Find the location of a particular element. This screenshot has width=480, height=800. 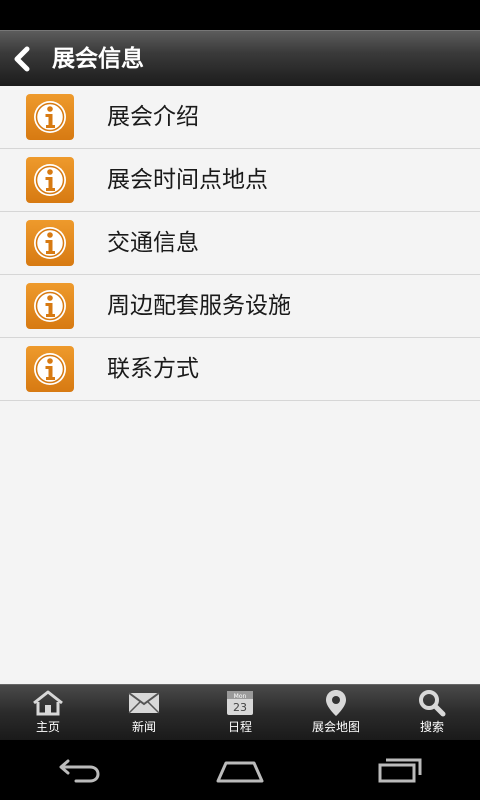

status-bar is located at coordinates (240, 15).